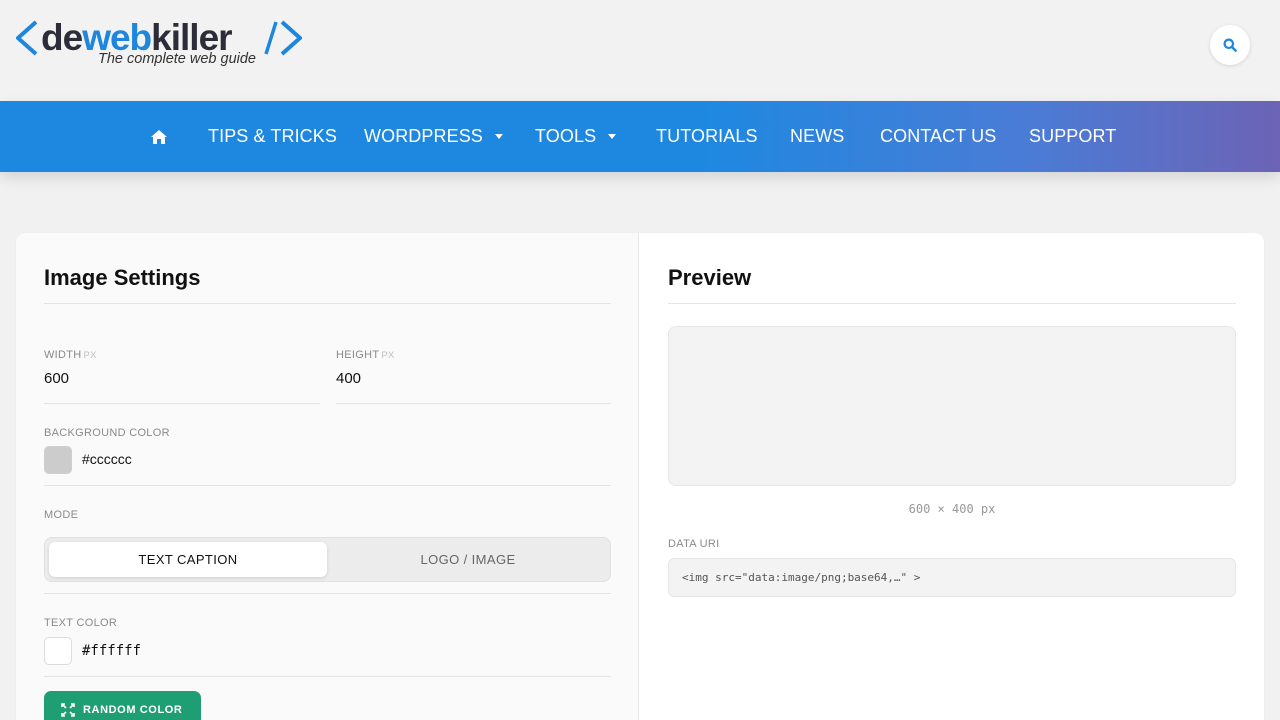  Describe the element at coordinates (423, 136) in the screenshot. I see `nav-wordpress-label: WORDPRESS` at that location.